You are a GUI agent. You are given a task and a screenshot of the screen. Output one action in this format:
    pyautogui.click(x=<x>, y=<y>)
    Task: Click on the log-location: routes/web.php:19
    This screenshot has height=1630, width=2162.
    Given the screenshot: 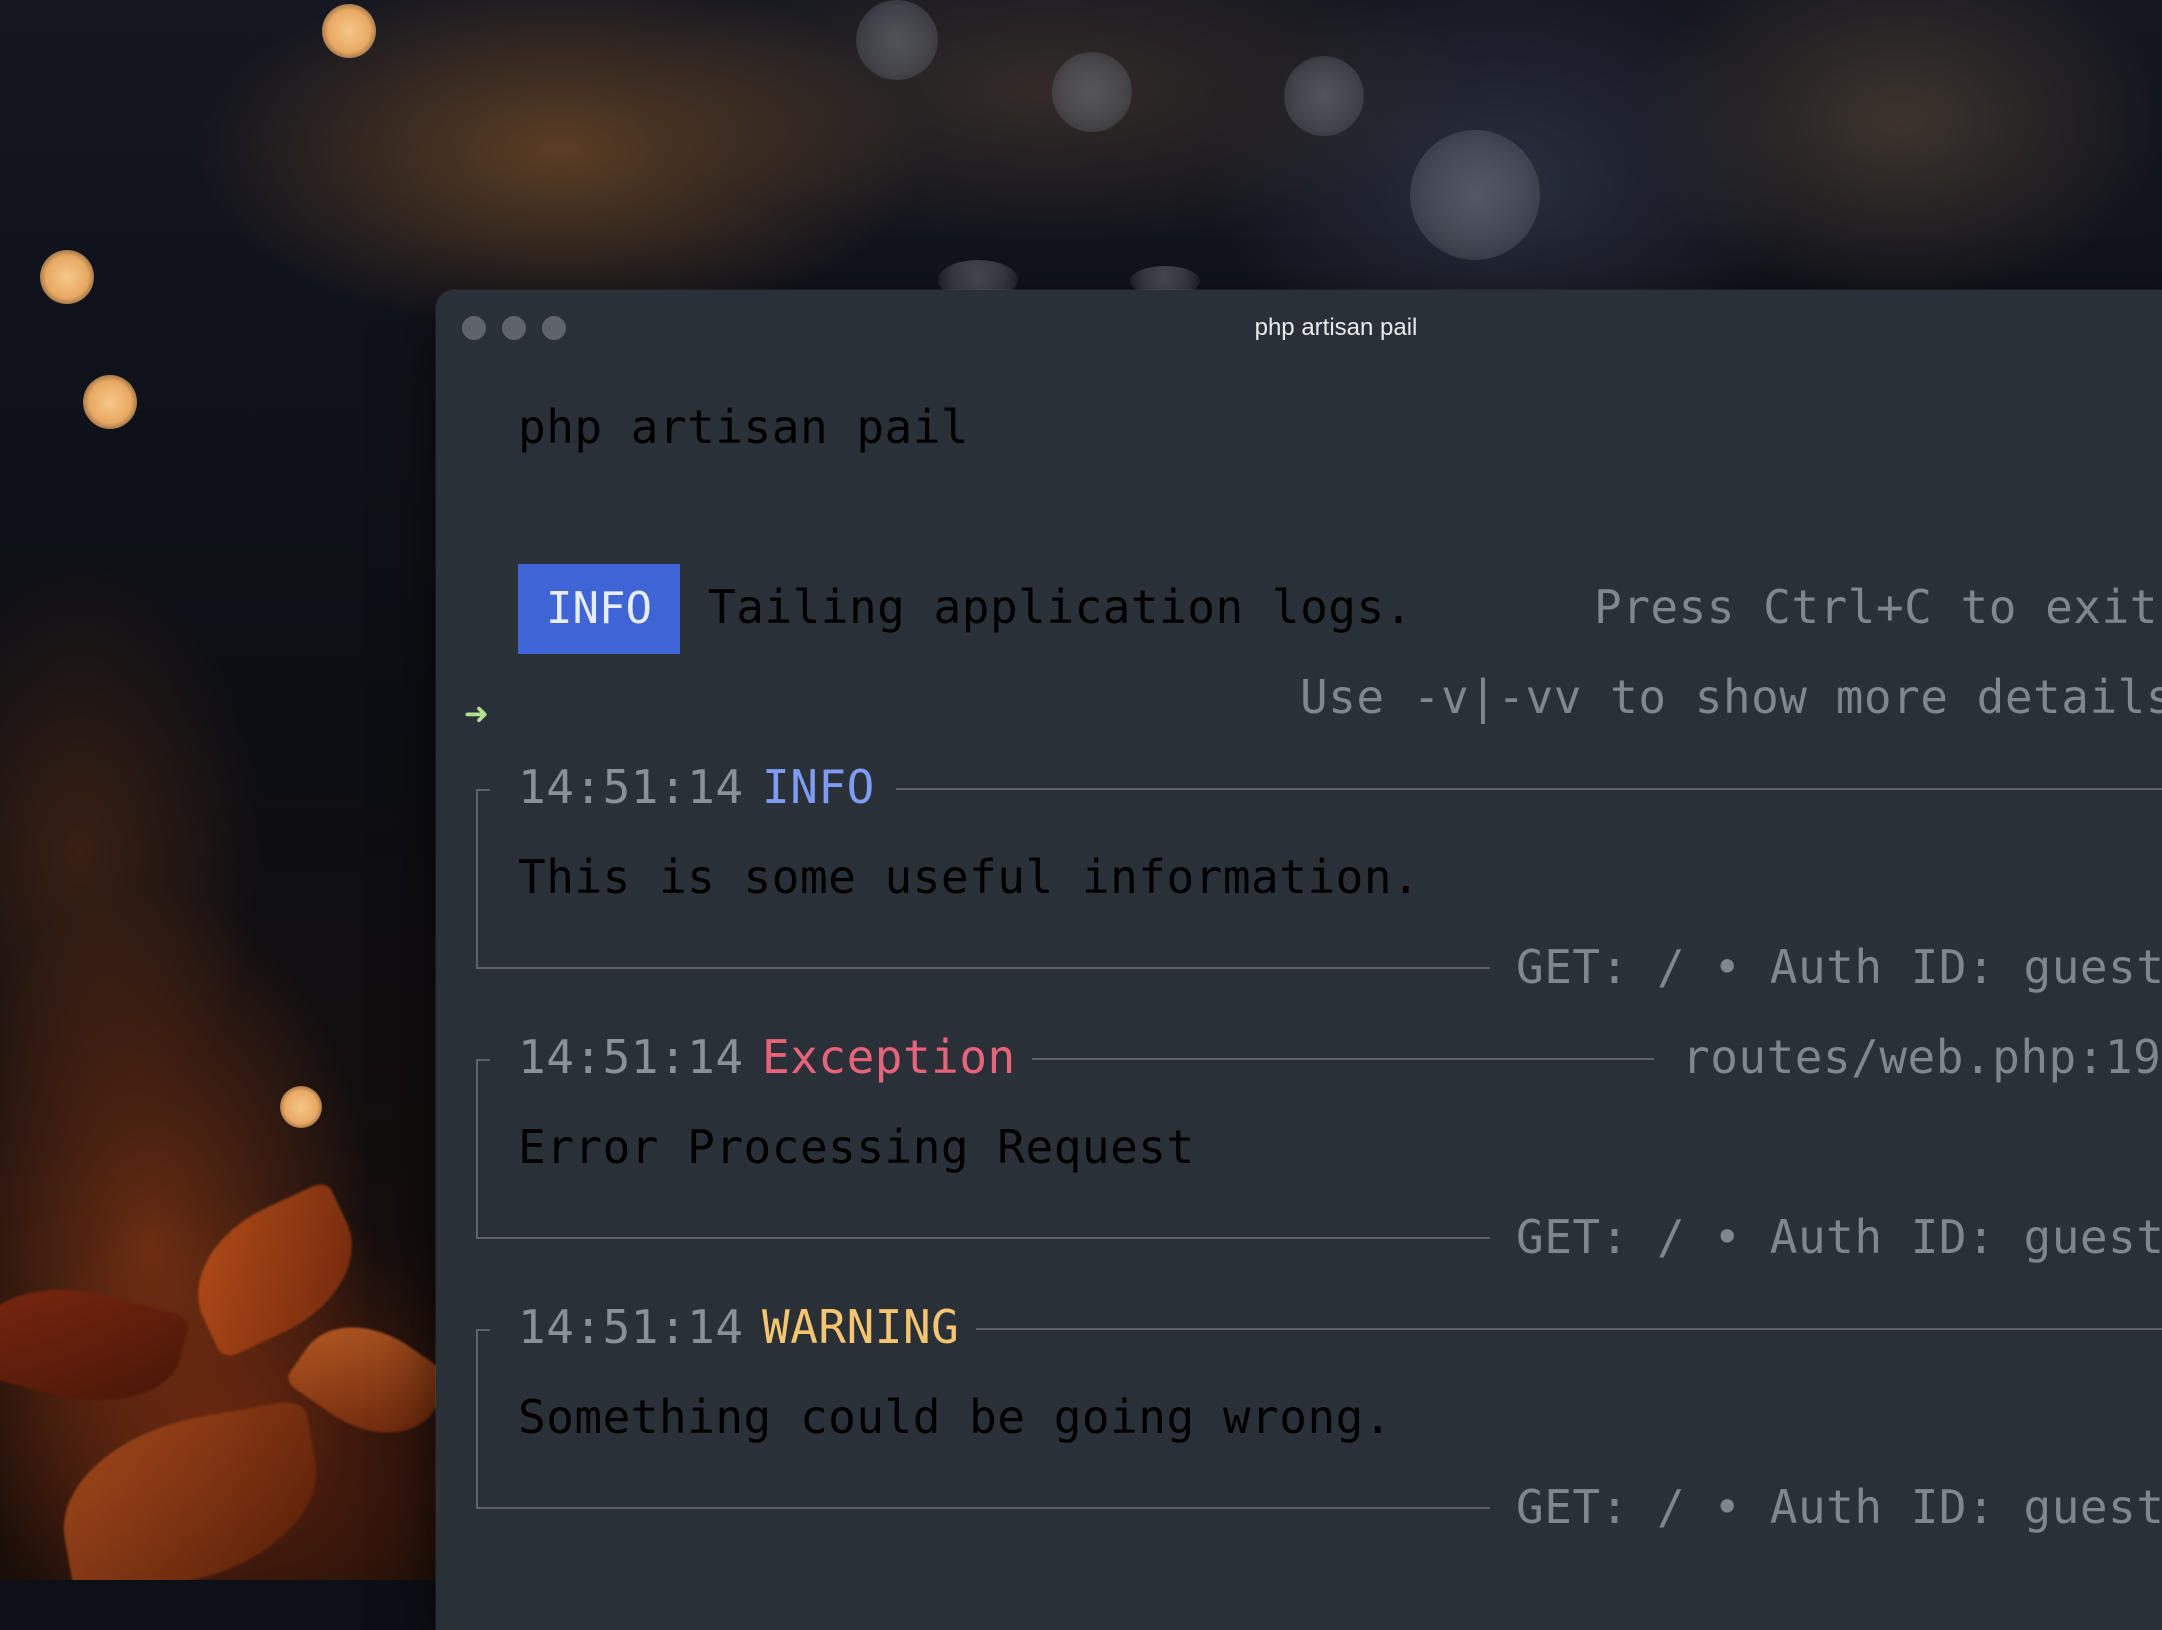 What is the action you would take?
    pyautogui.click(x=1922, y=1057)
    